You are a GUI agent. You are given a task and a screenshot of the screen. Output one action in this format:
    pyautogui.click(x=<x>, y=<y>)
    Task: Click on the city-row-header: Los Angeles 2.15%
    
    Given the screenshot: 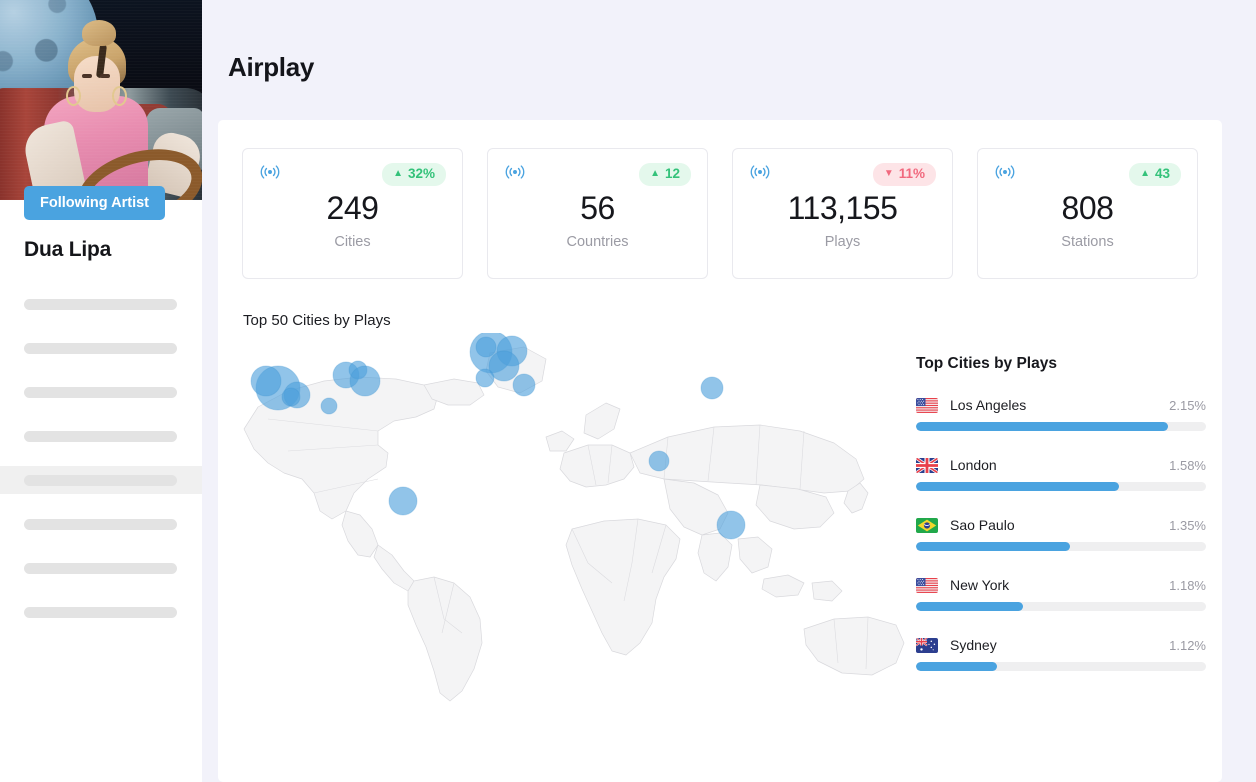 What is the action you would take?
    pyautogui.click(x=1061, y=405)
    